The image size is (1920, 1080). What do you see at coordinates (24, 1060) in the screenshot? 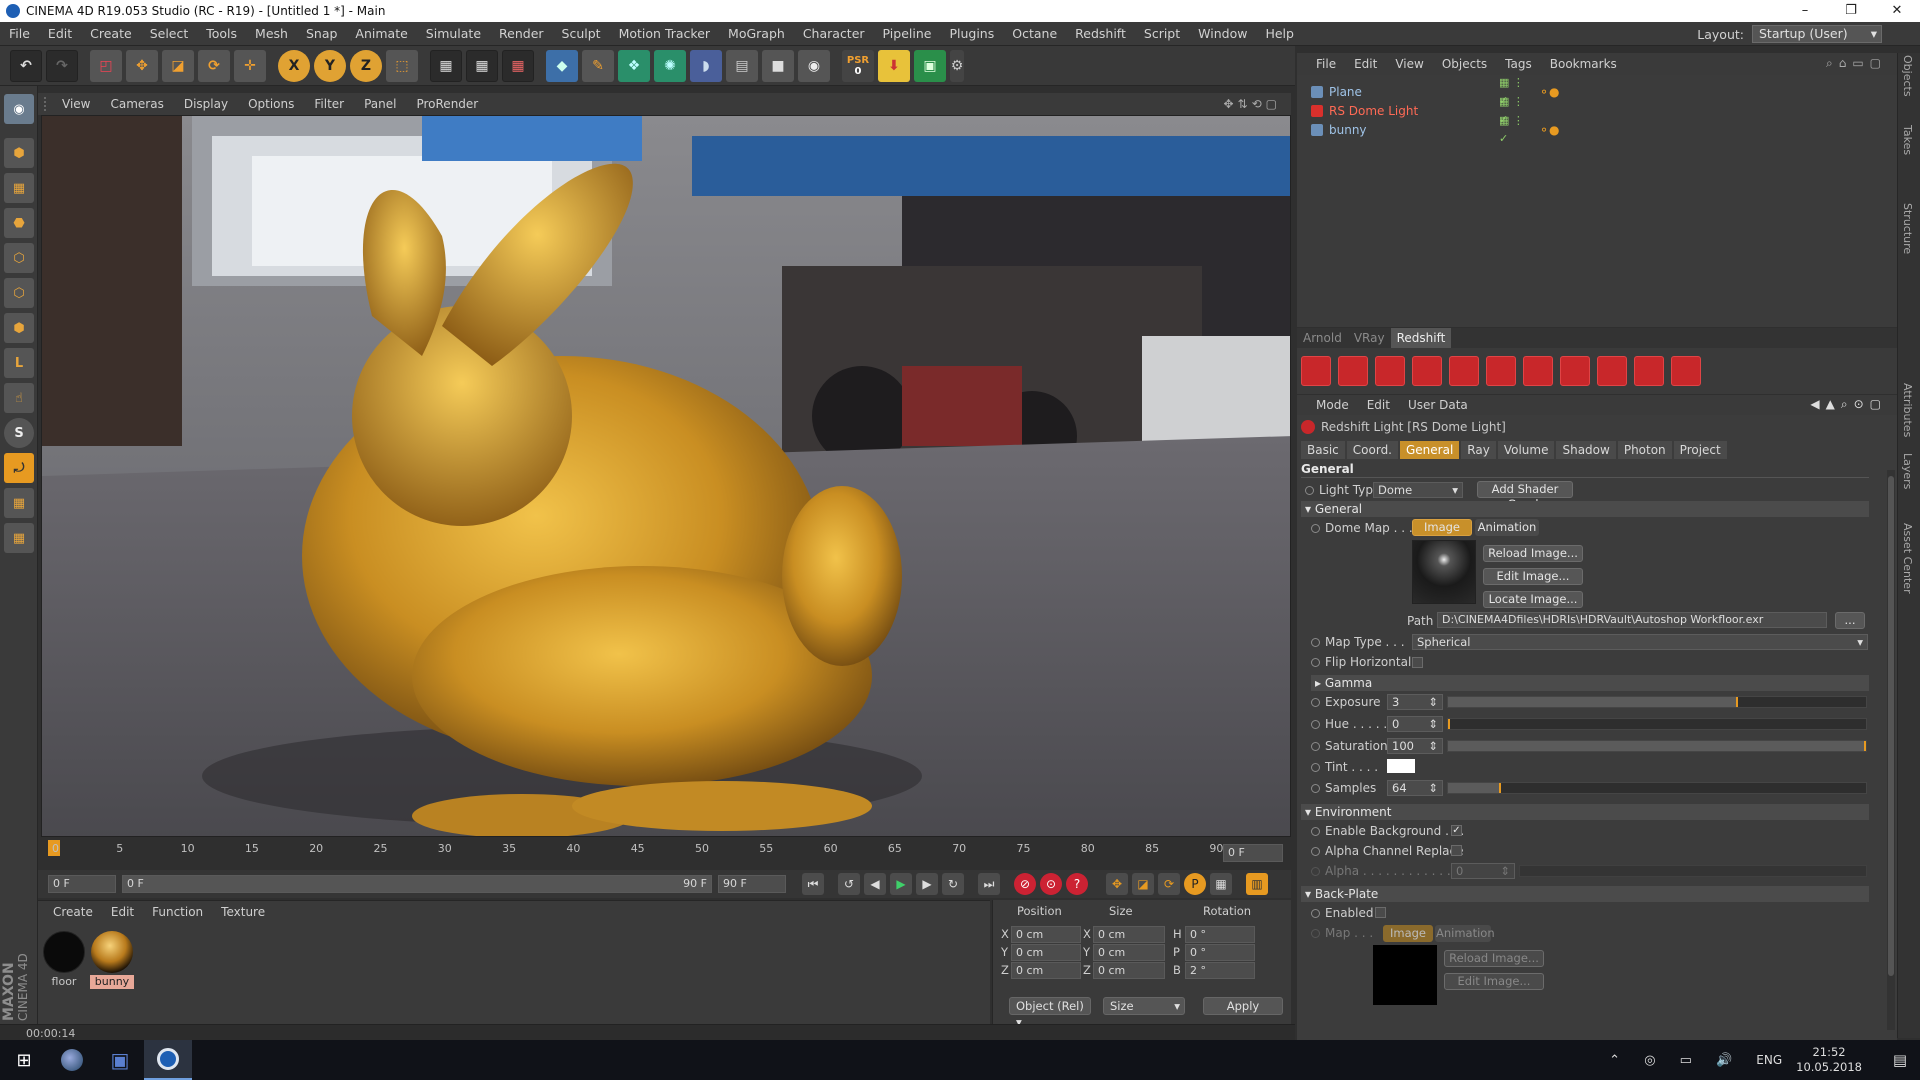
I see `windows-start-icon: ⊞` at bounding box center [24, 1060].